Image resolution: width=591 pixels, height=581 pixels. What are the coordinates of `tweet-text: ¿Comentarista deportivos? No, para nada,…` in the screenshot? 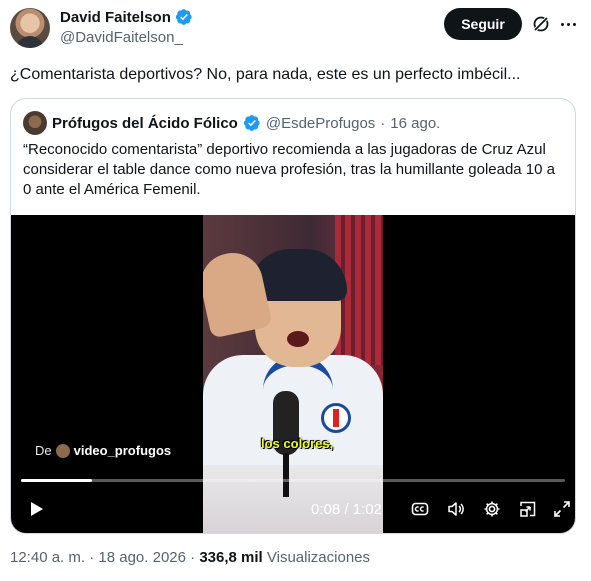 It's located at (265, 74).